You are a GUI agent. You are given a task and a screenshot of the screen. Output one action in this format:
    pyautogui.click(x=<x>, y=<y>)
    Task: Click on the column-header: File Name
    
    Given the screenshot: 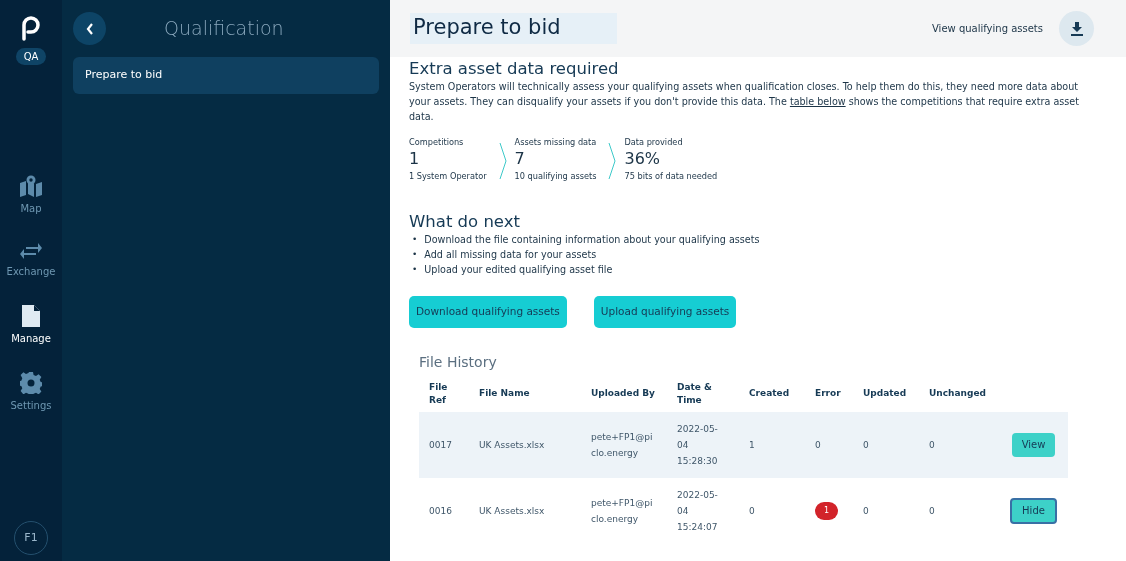 What is the action you would take?
    pyautogui.click(x=525, y=394)
    